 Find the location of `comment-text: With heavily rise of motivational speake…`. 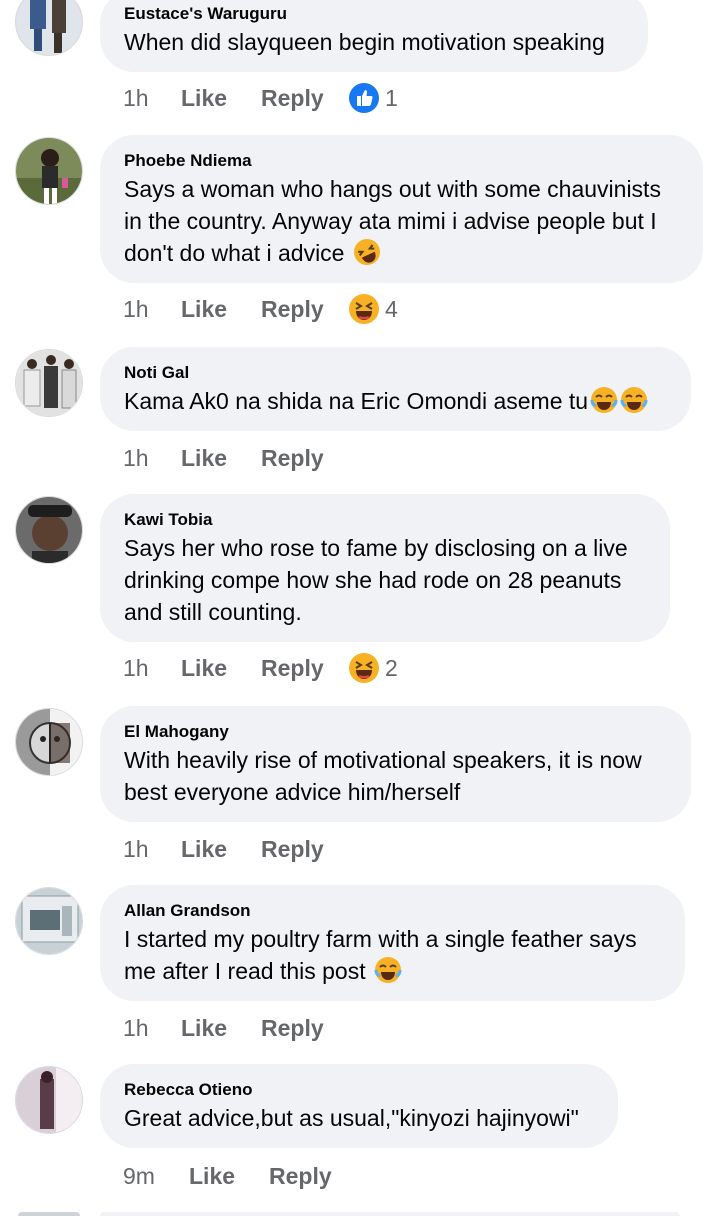

comment-text: With heavily rise of motivational speake… is located at coordinates (383, 776).